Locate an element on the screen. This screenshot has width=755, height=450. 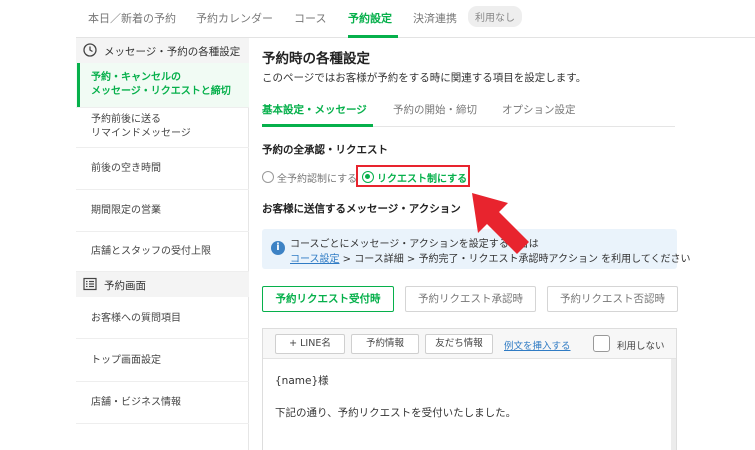
sidebar-item-label: メッセージ・リクエストと締切 is located at coordinates (161, 91).